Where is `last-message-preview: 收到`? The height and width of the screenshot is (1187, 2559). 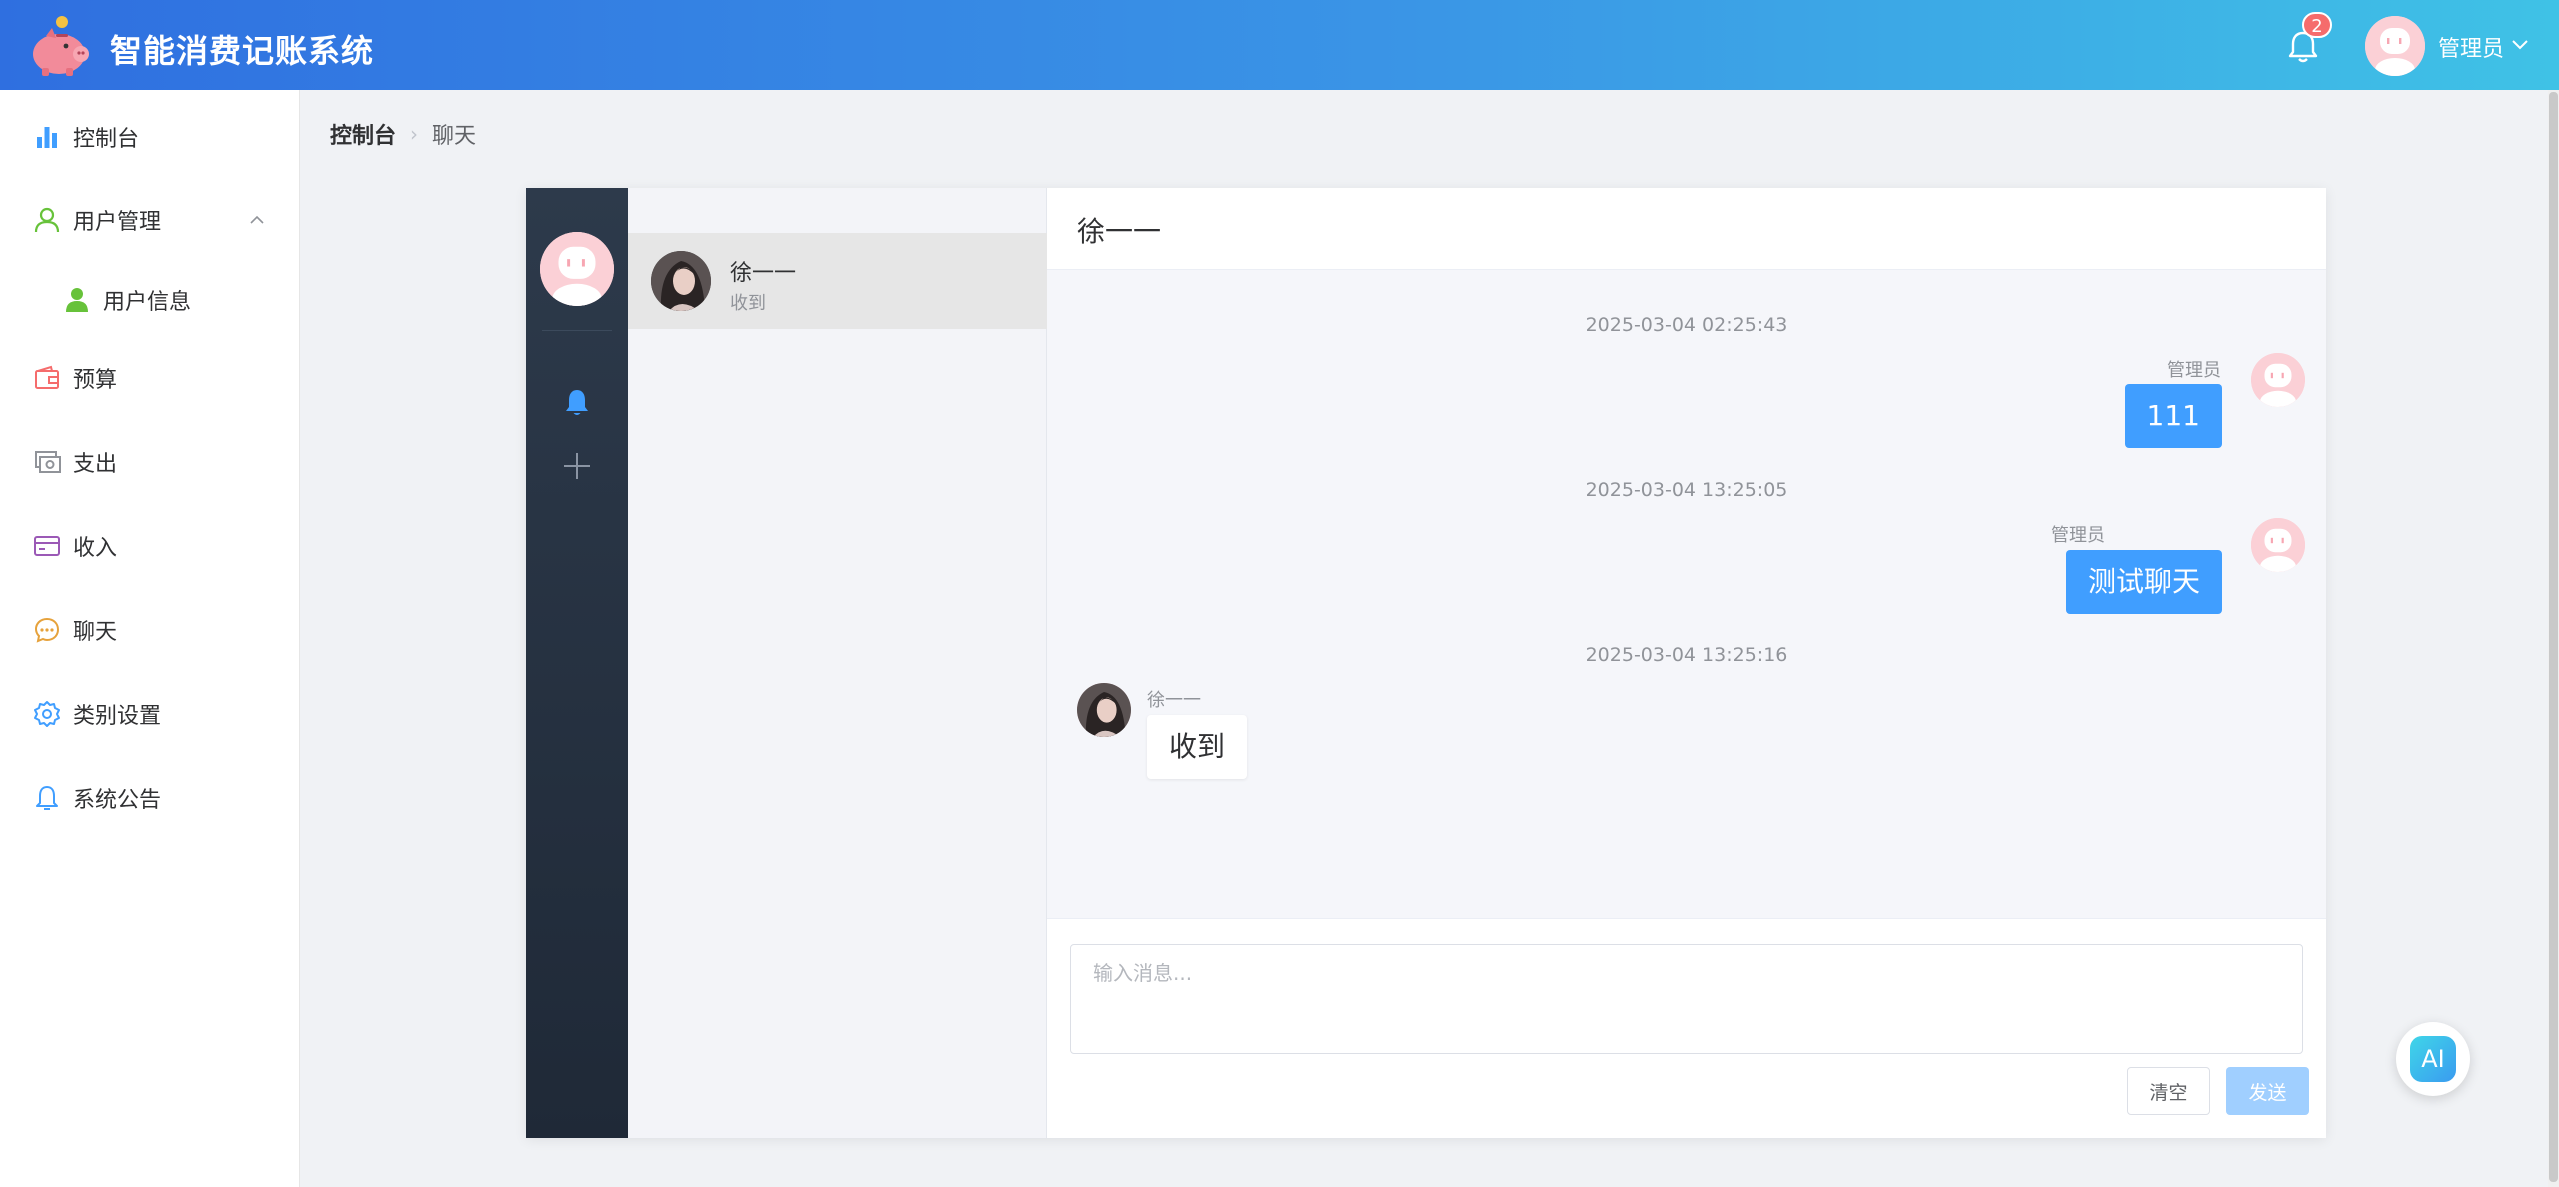
last-message-preview: 收到 is located at coordinates (748, 303).